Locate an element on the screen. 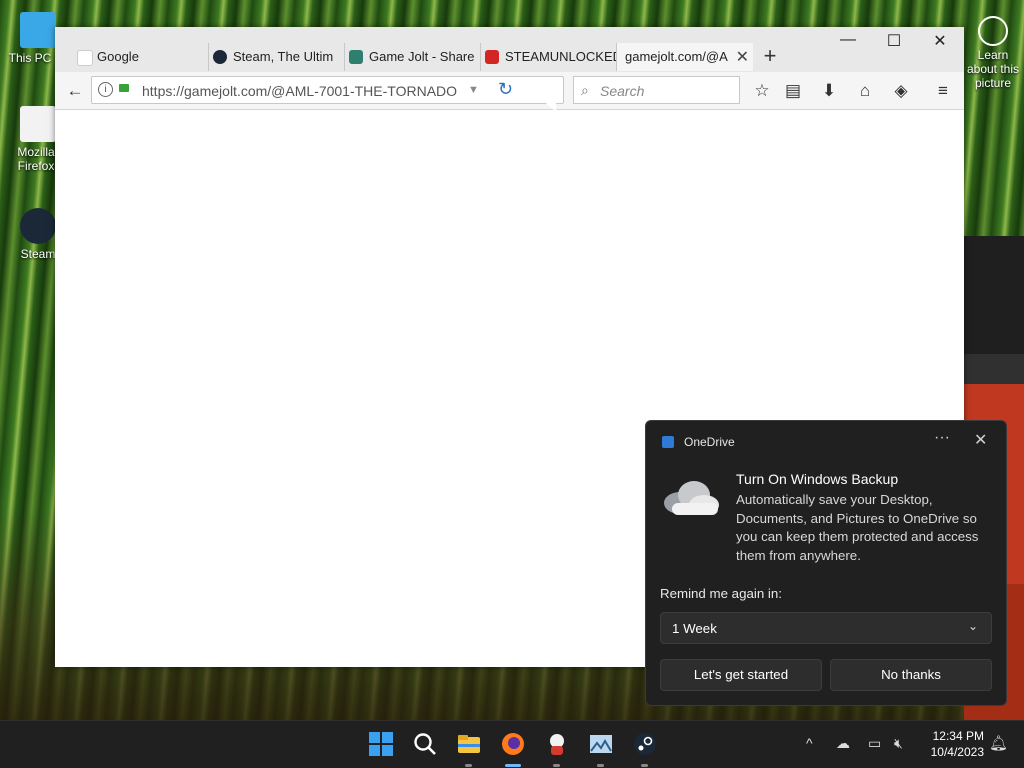 This screenshot has height=768, width=1024. cloud-icon is located at coordinates (691, 498).